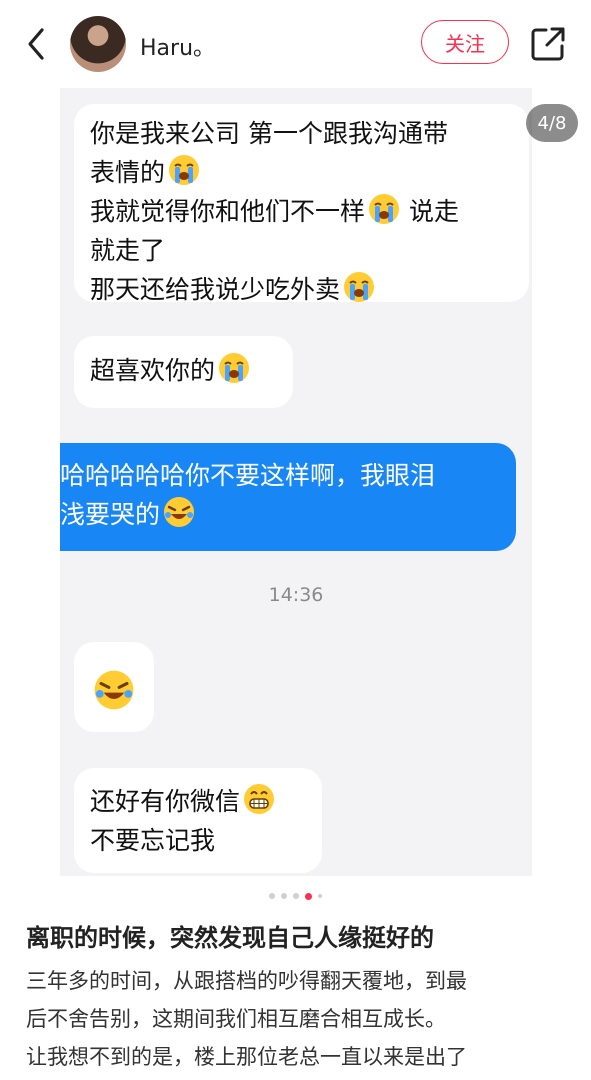 Image resolution: width=591 pixels, height=1080 pixels. What do you see at coordinates (165, 801) in the screenshot?
I see `message-line: 还好有你微信` at bounding box center [165, 801].